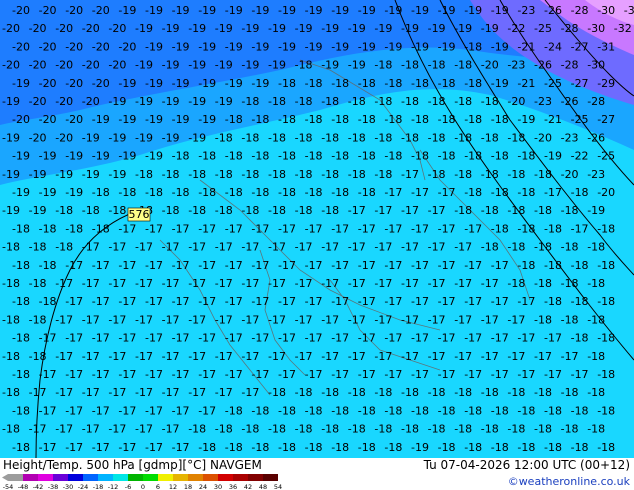  Describe the element at coordinates (68, 486) in the screenshot. I see `scale-label: -30` at that location.